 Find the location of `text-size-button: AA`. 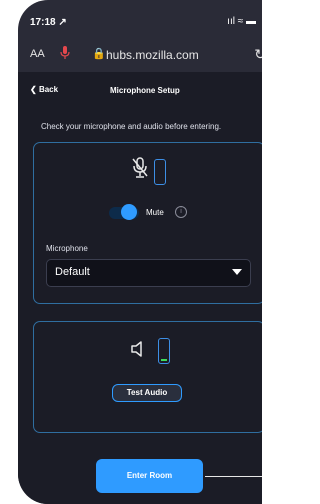

text-size-button: AA is located at coordinates (37, 54).